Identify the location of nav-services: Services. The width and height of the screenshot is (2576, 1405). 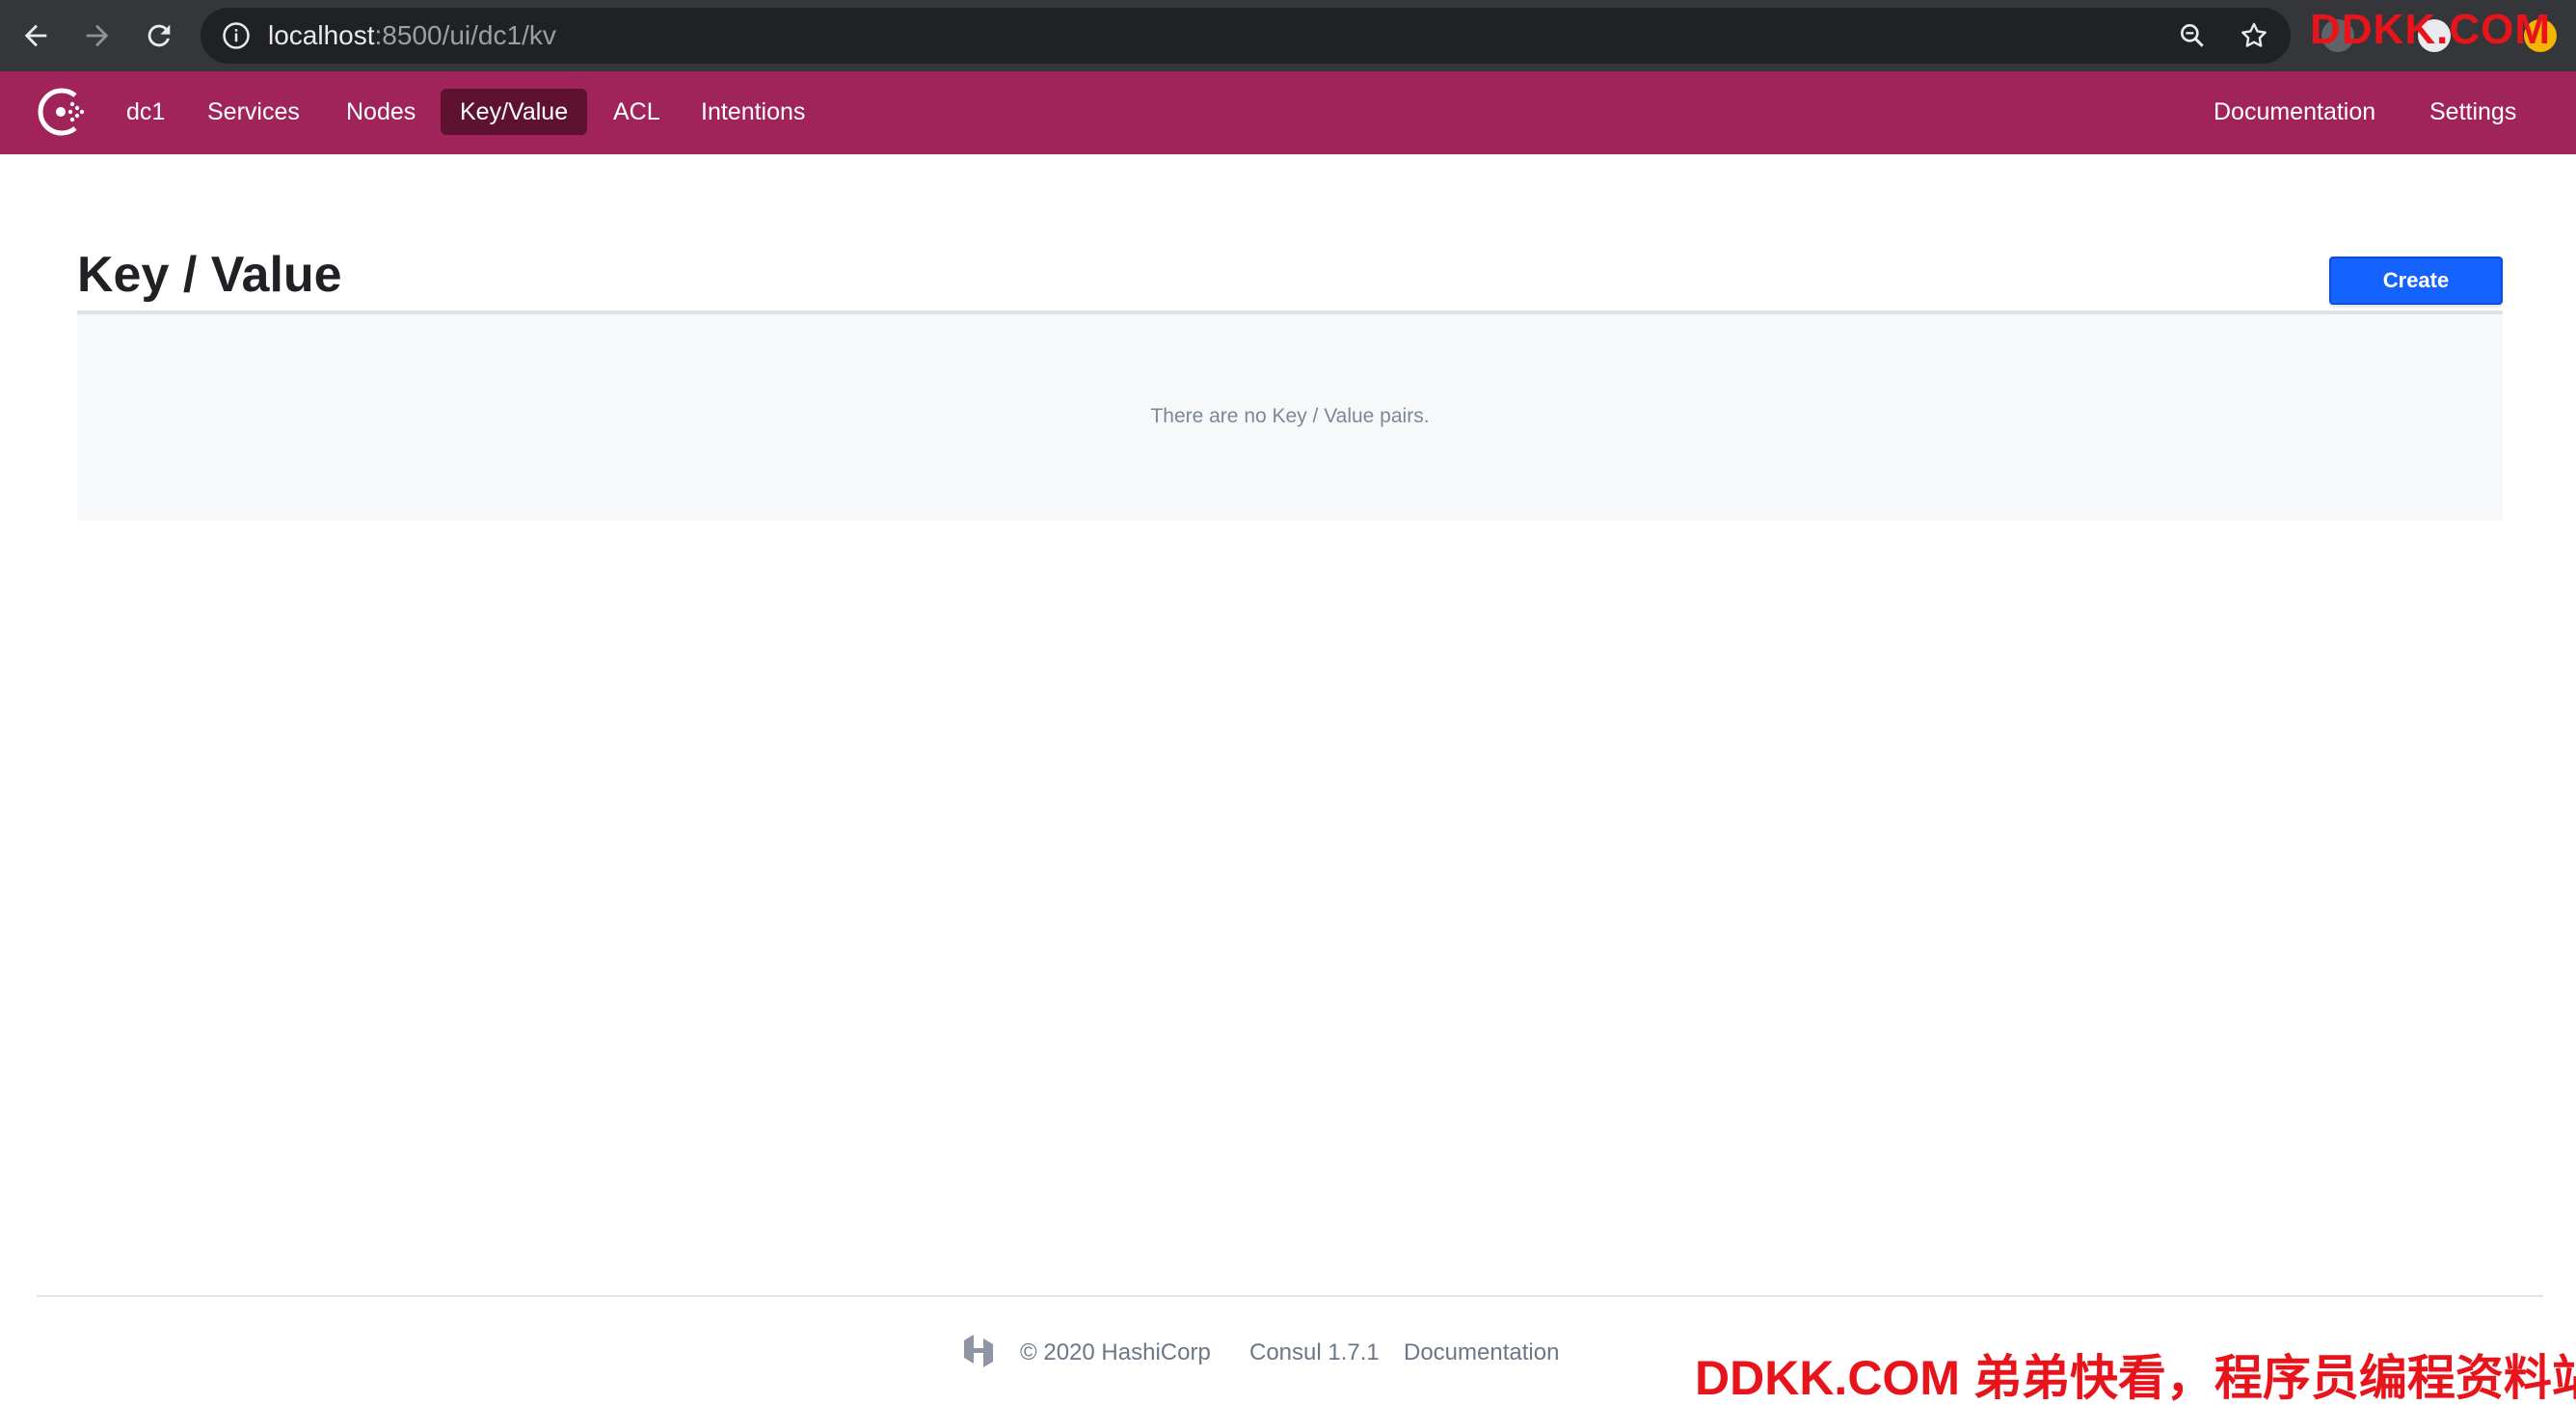
(254, 112).